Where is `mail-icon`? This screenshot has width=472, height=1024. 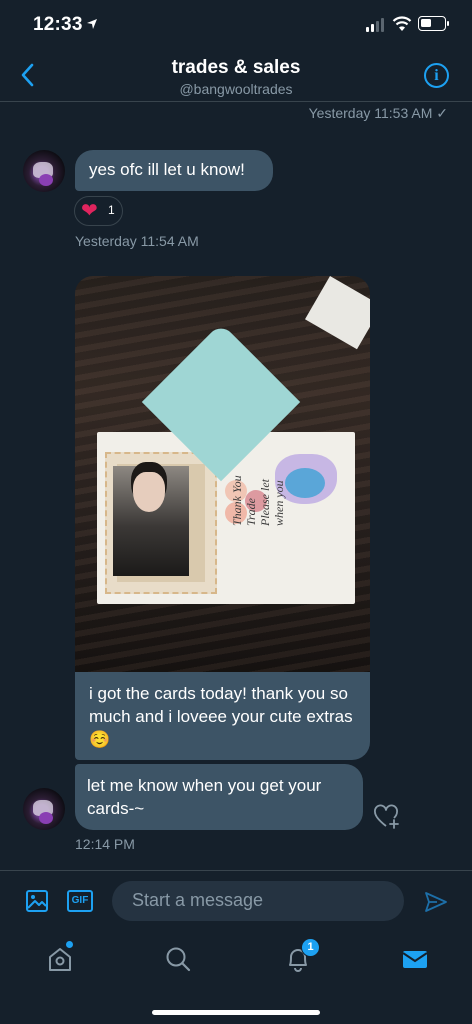
mail-icon is located at coordinates (415, 959).